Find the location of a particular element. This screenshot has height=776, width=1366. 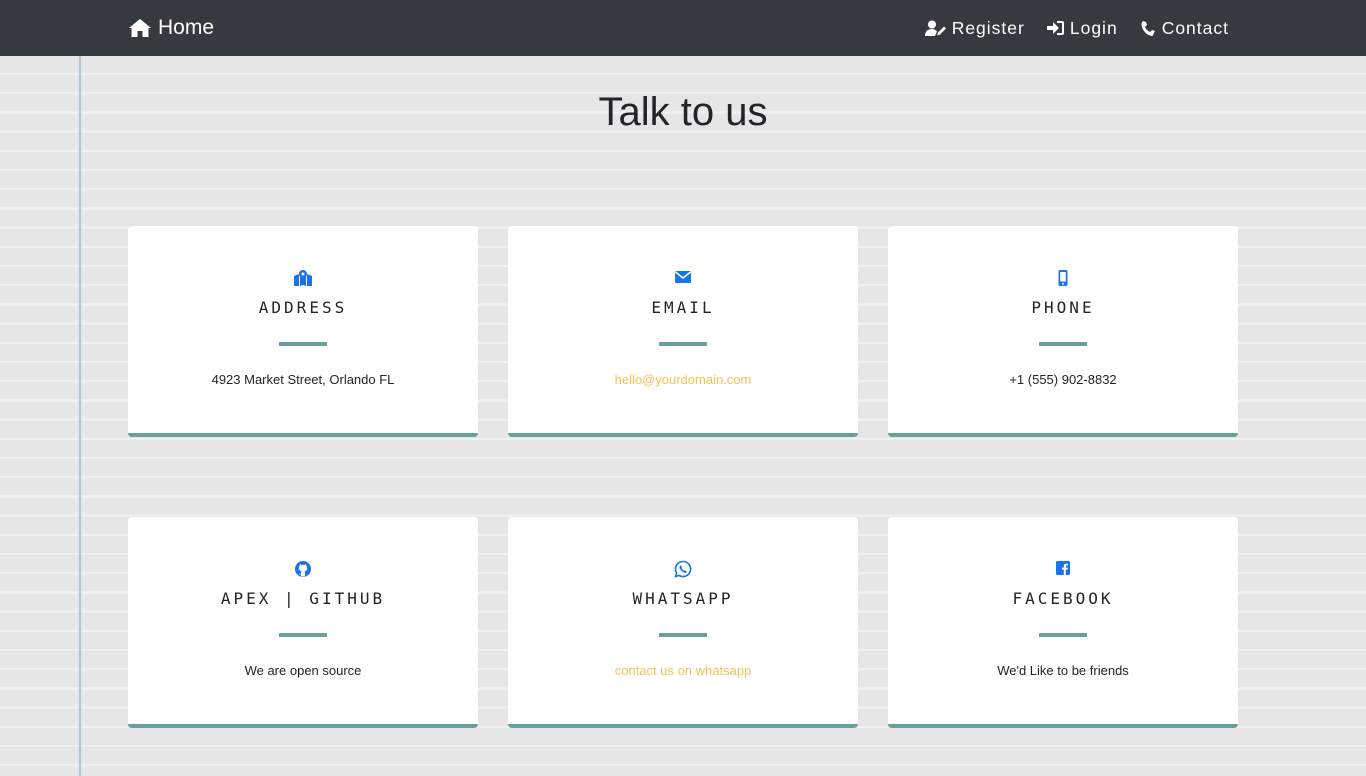

phone-icon is located at coordinates (1148, 28).